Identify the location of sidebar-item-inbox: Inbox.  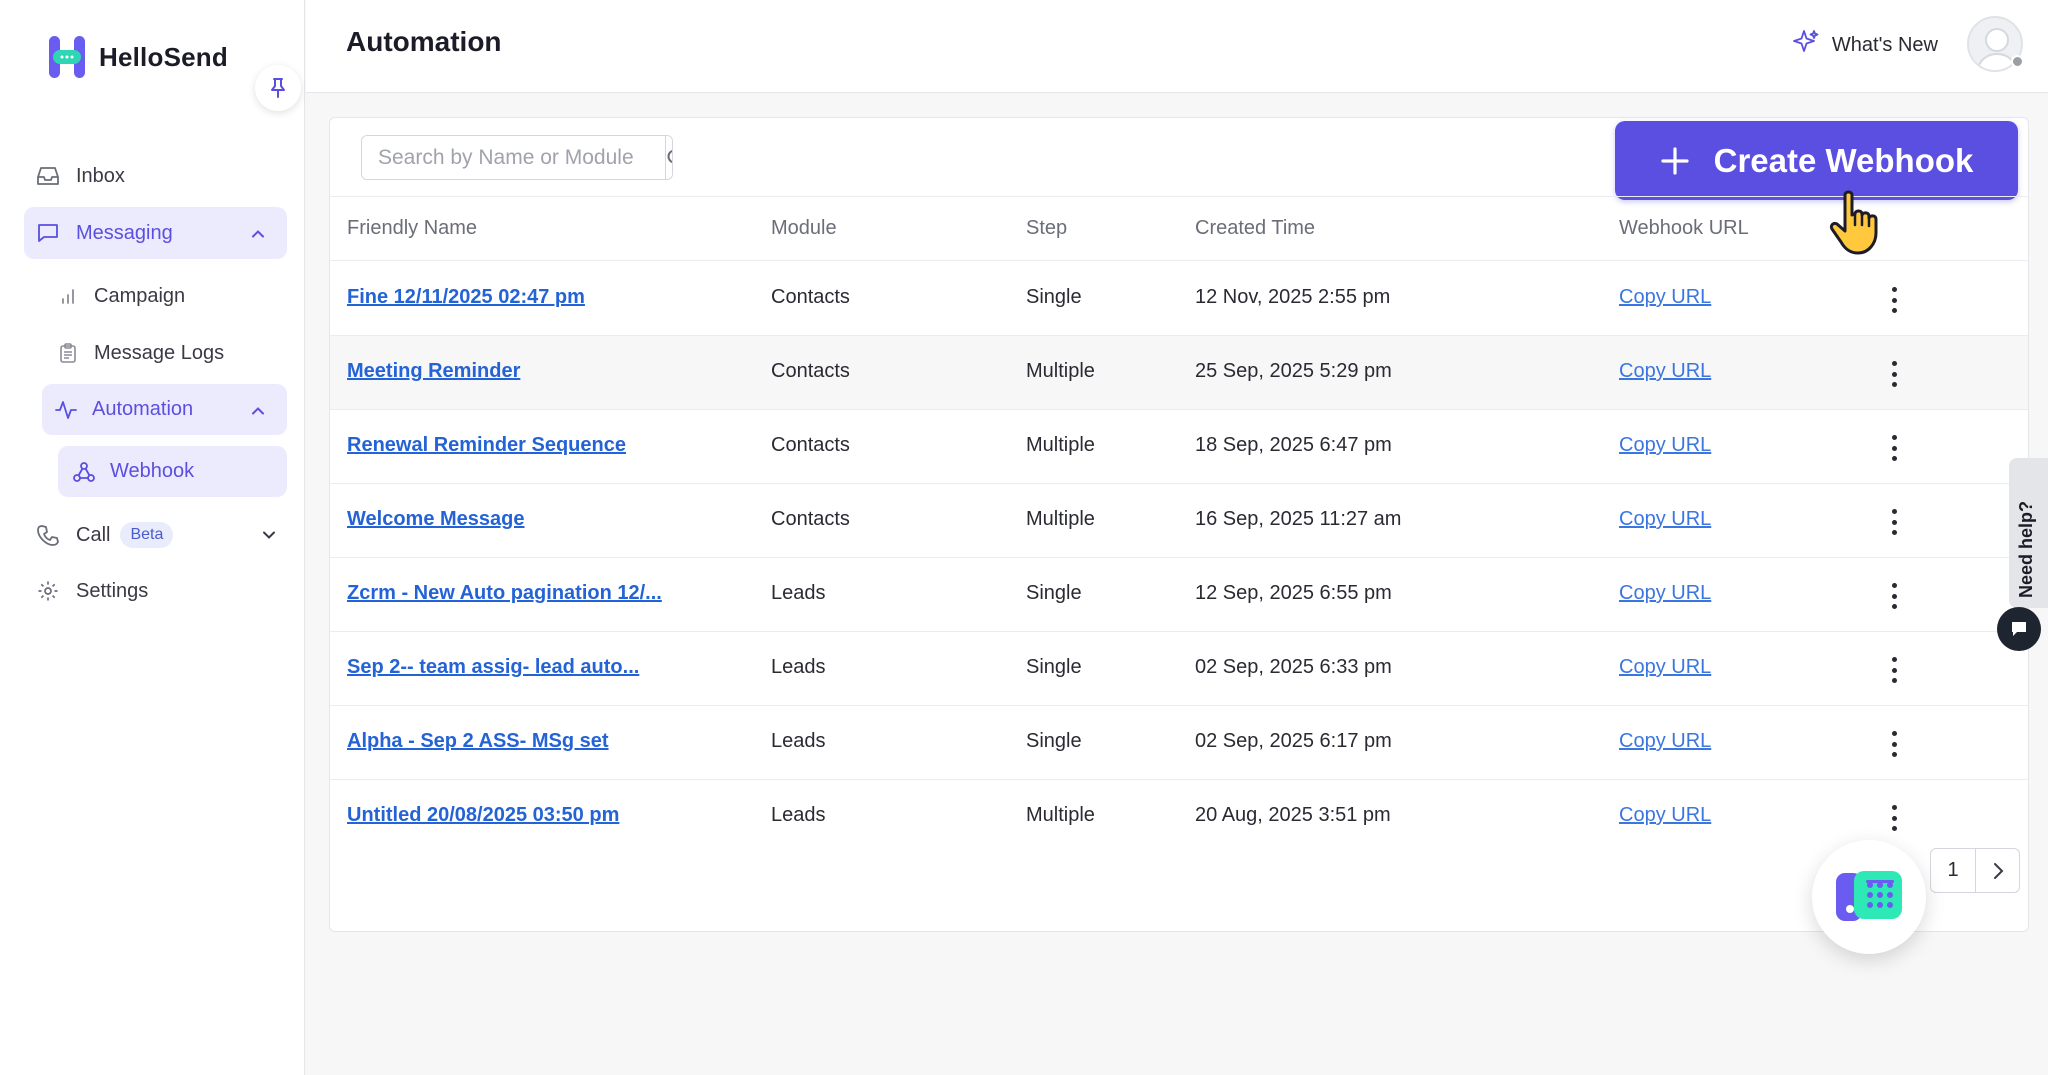
(161, 176).